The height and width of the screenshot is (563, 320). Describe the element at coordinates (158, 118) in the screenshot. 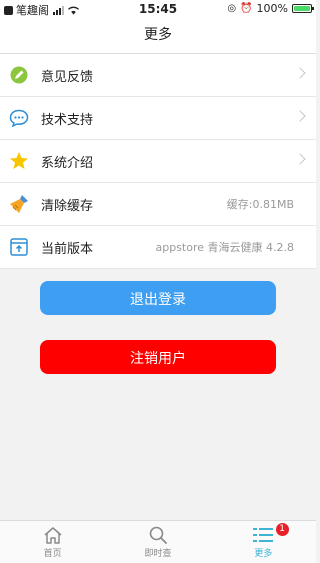

I see `menu-item-support: 技术支持` at that location.